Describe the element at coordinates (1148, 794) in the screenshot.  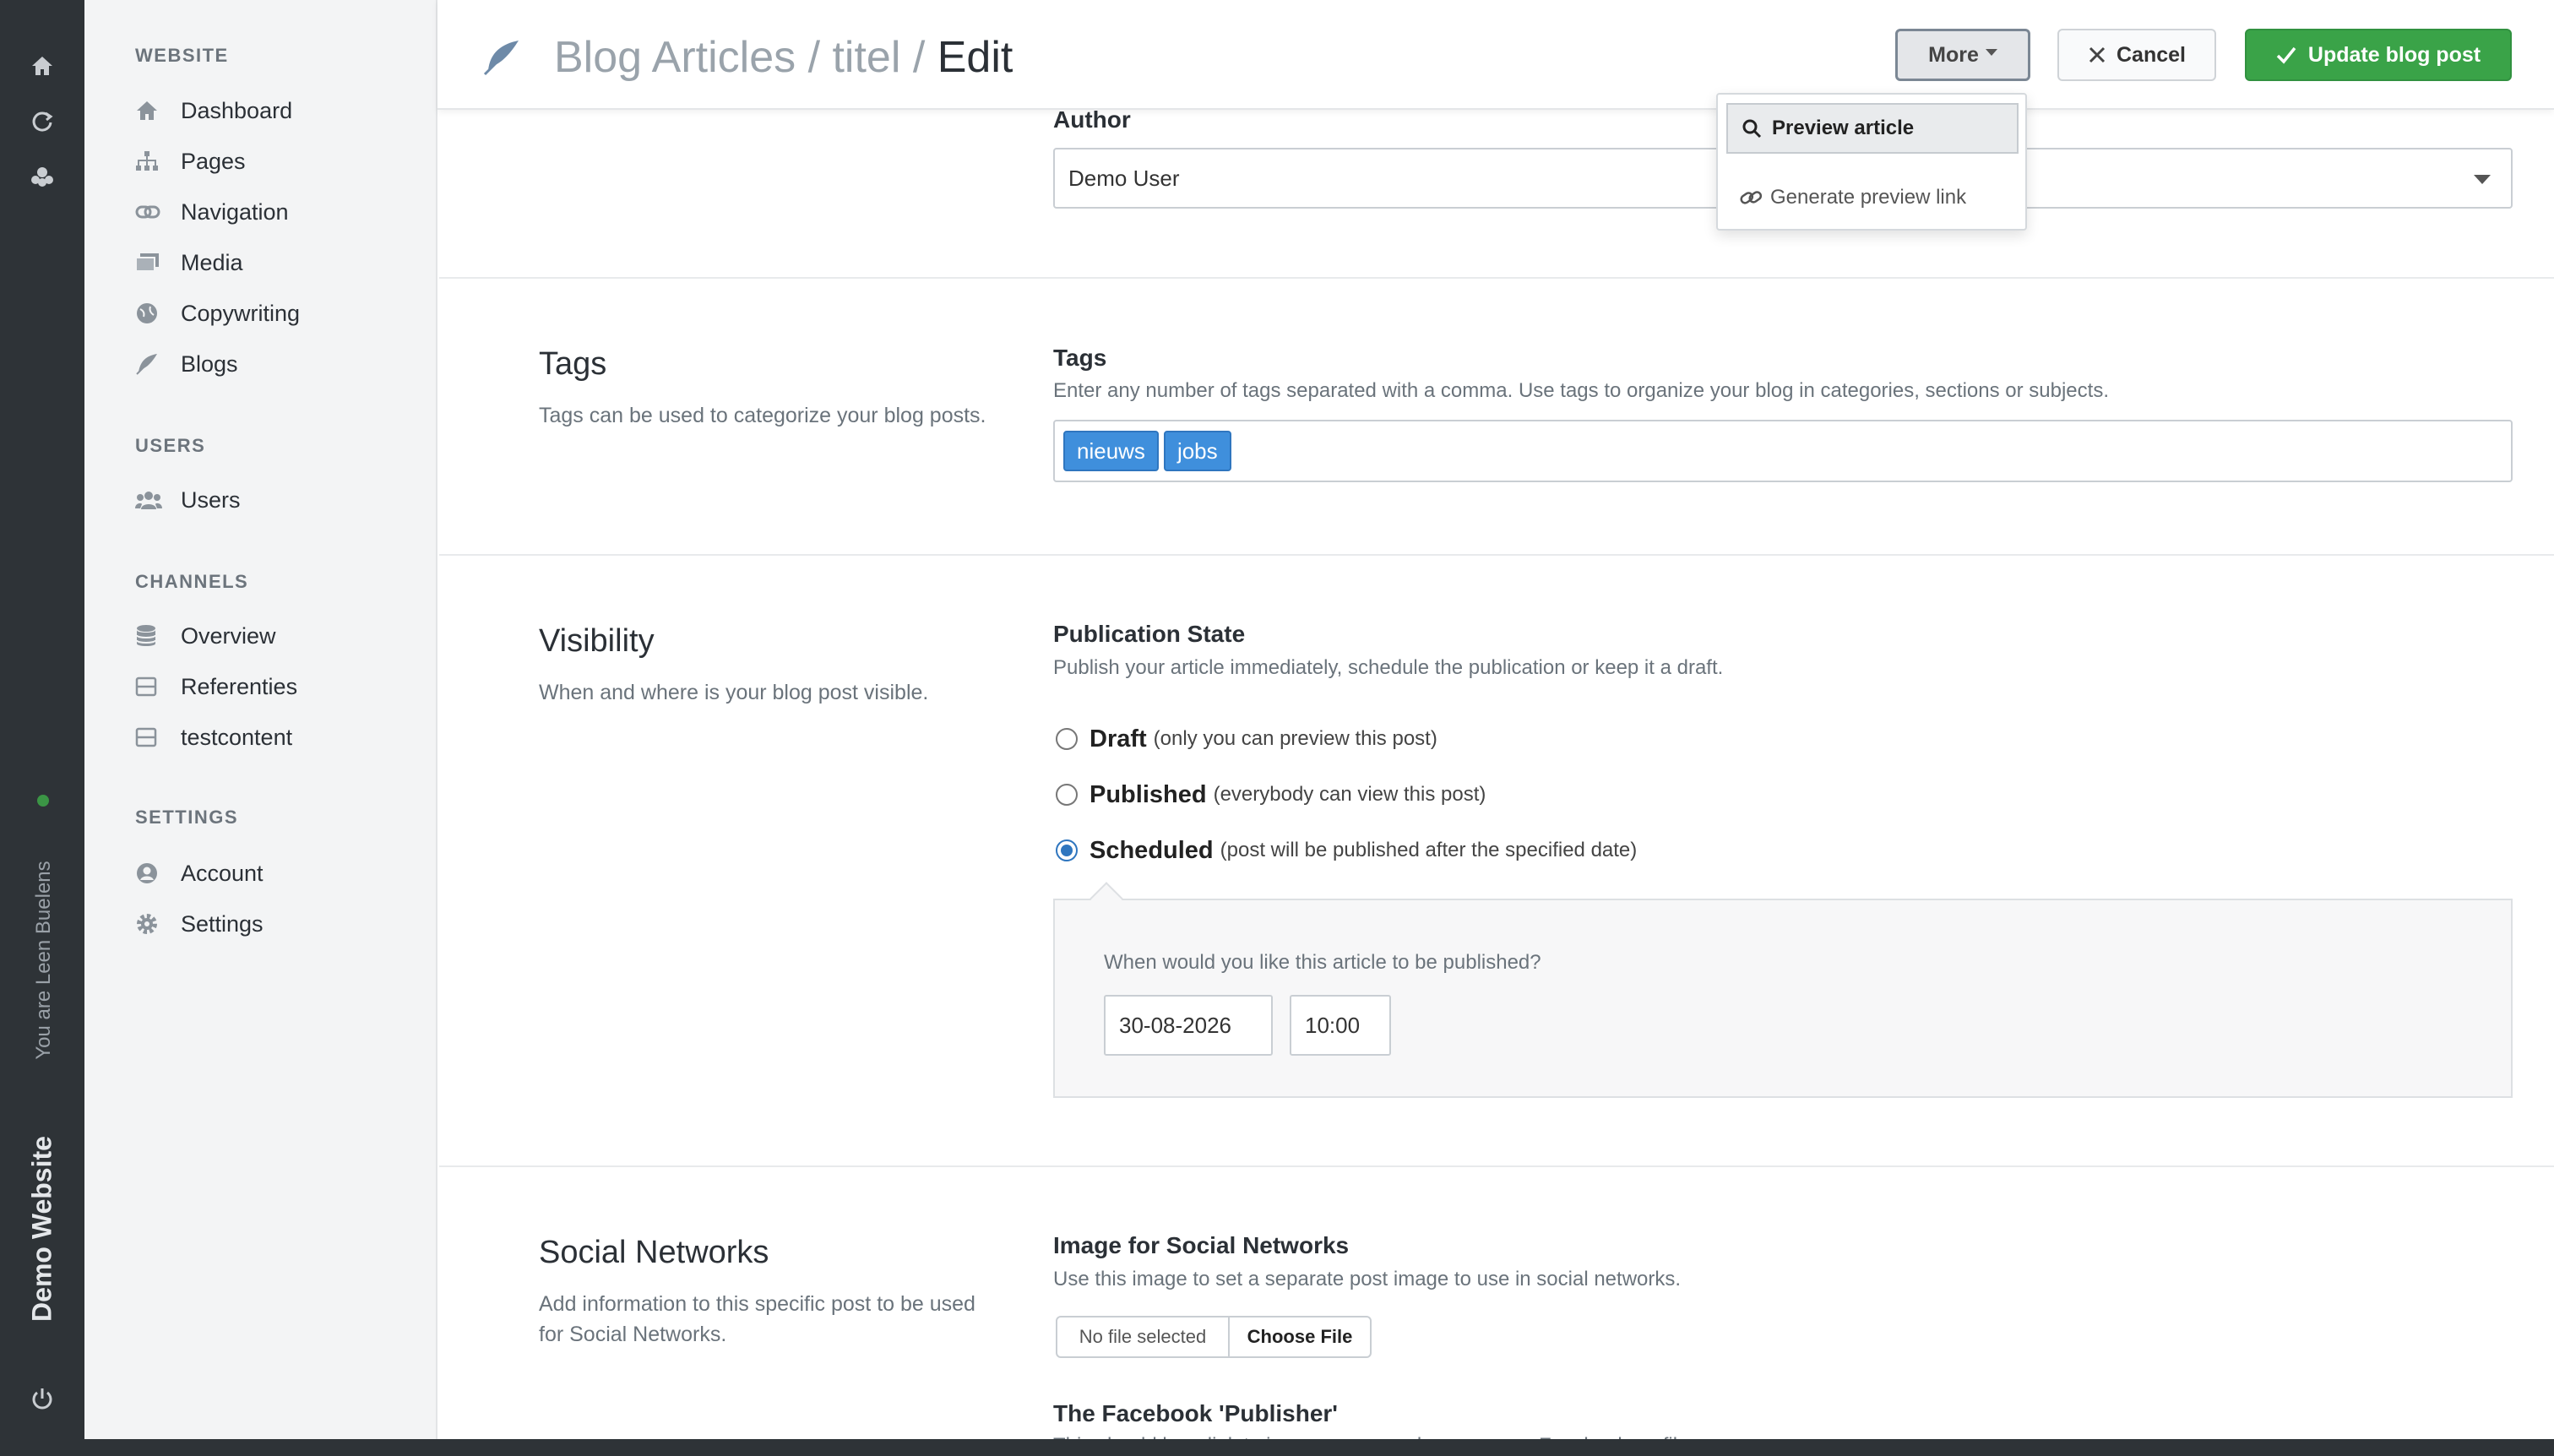
I see `radio-title: Published` at that location.